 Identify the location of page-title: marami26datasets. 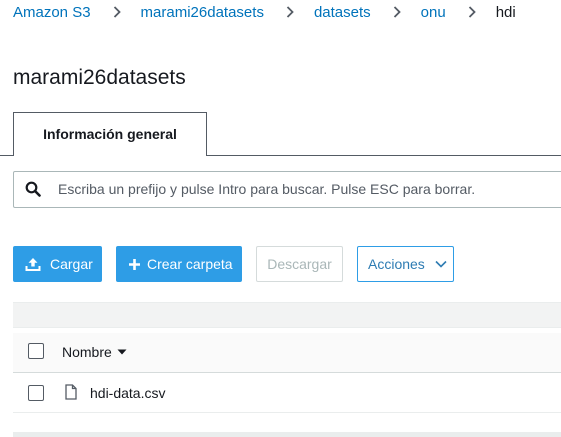
(99, 77).